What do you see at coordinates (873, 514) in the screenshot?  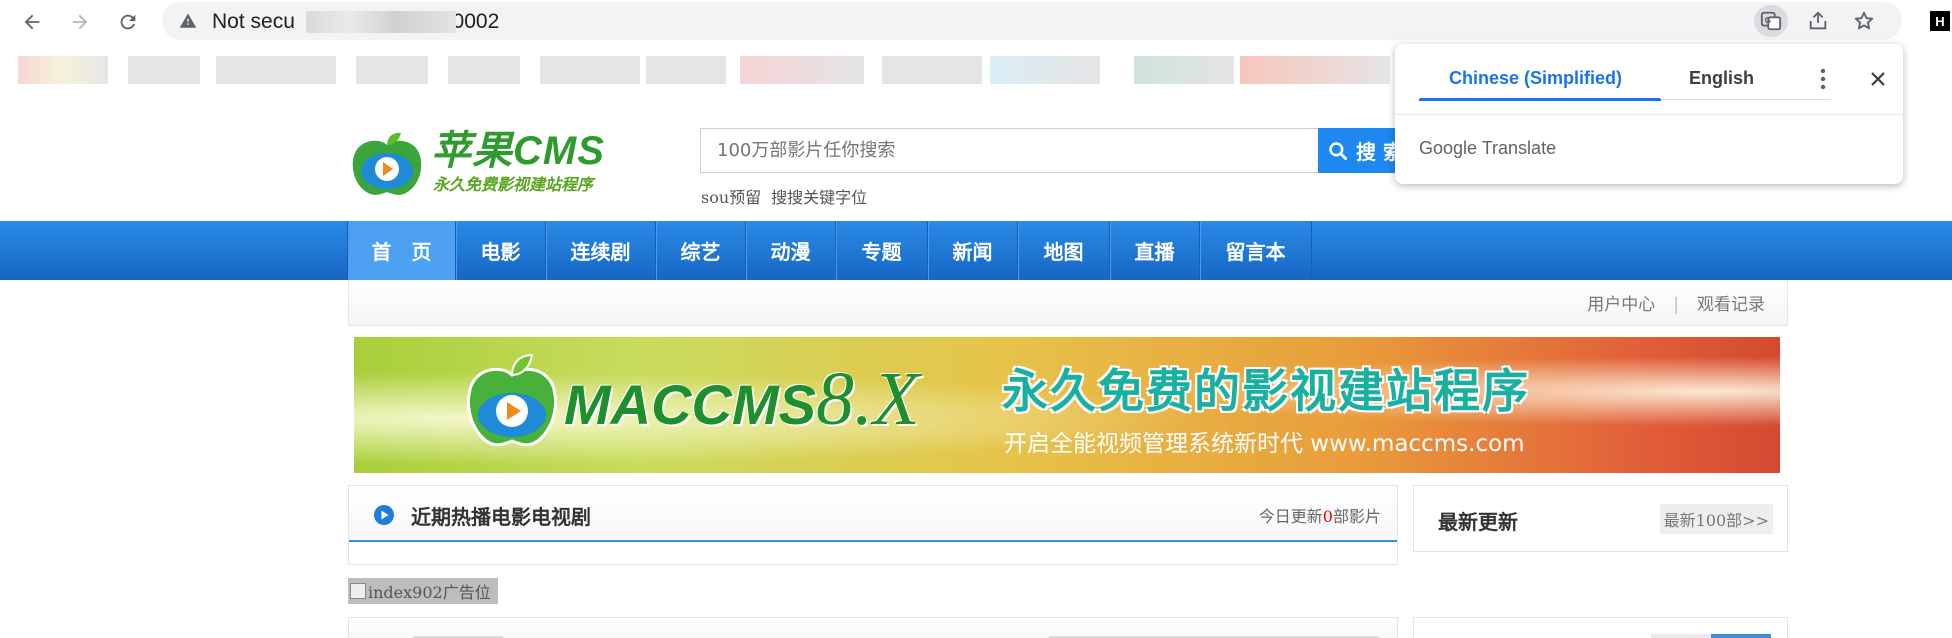 I see `panel-header: 近期热播电影电视剧 今日更新0部影片` at bounding box center [873, 514].